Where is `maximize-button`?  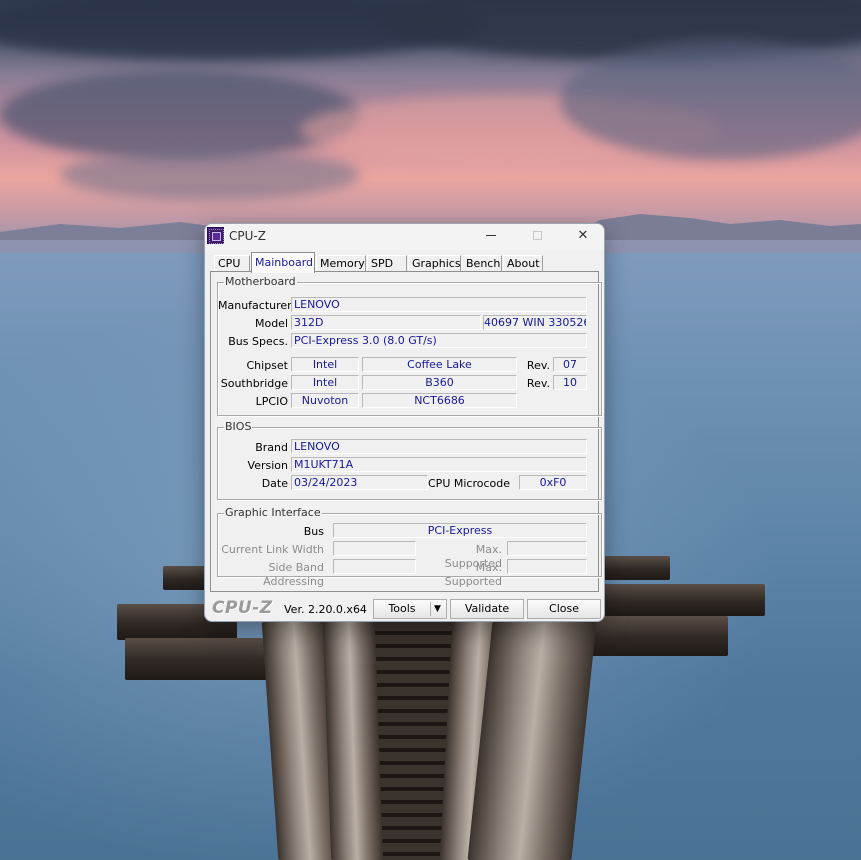
maximize-button is located at coordinates (537, 237).